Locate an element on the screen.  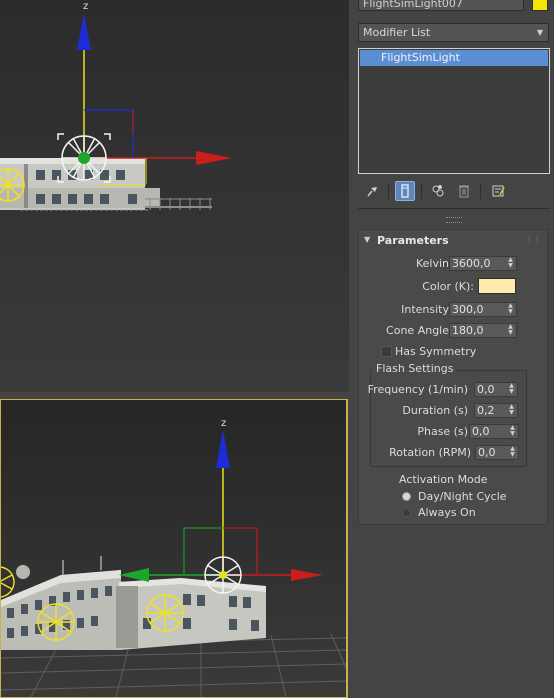
phase-spinner: 0,0 ▲ ▼ is located at coordinates (494, 431).